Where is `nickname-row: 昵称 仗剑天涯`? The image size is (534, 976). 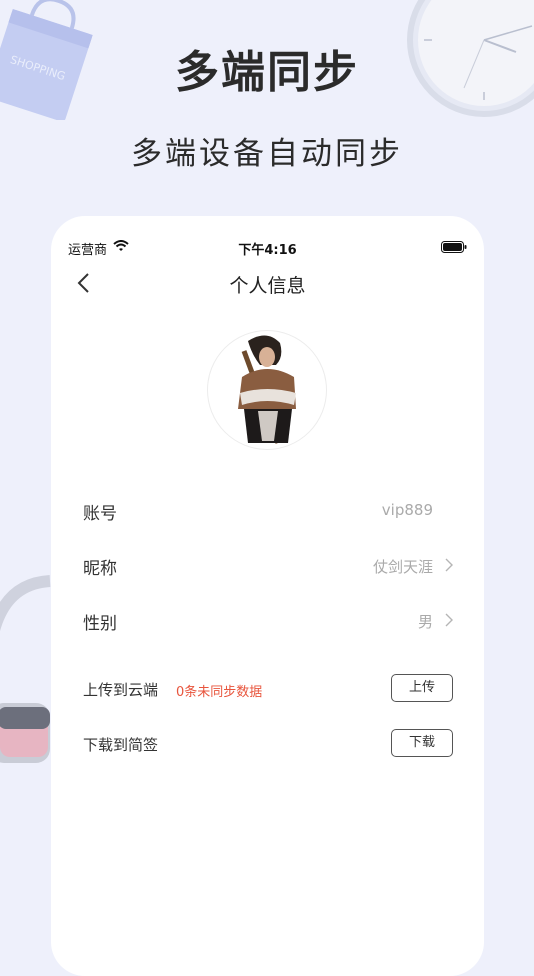 nickname-row: 昵称 仗剑天涯 is located at coordinates (268, 566).